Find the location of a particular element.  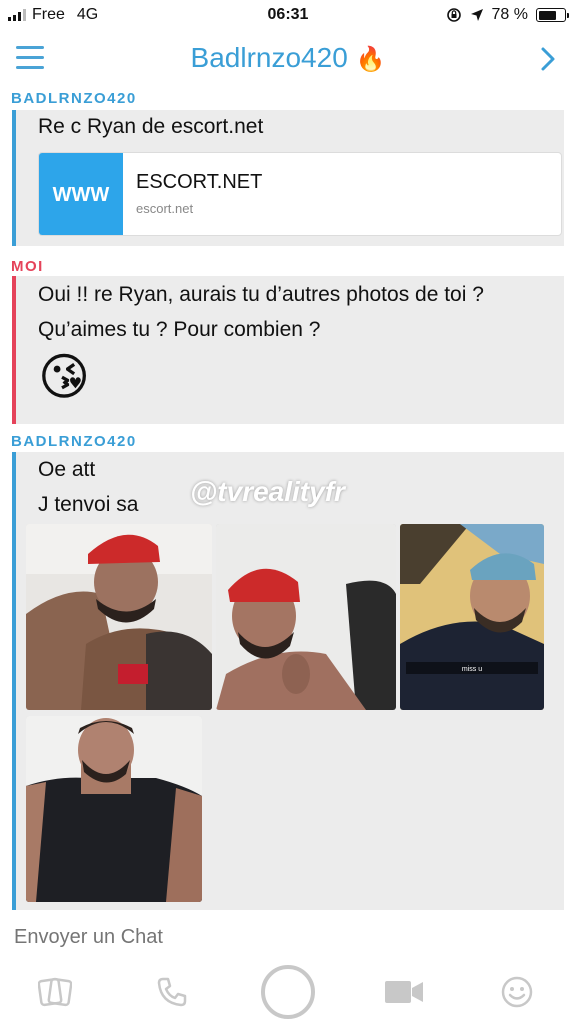

chat-title: Badlrnzo420 🔥 is located at coordinates (288, 58).